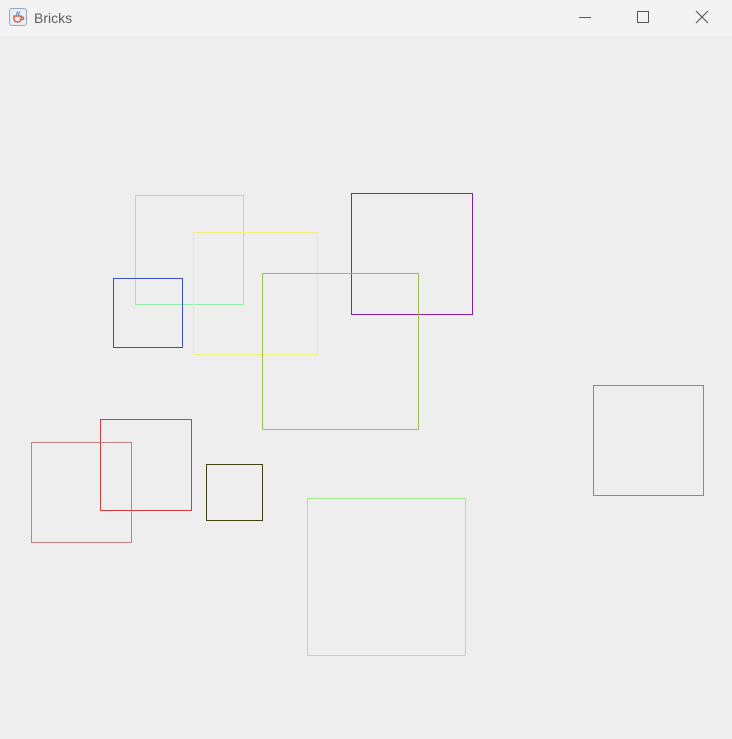 The image size is (732, 739). Describe the element at coordinates (366, 18) in the screenshot. I see `title-bar: Bricks` at that location.